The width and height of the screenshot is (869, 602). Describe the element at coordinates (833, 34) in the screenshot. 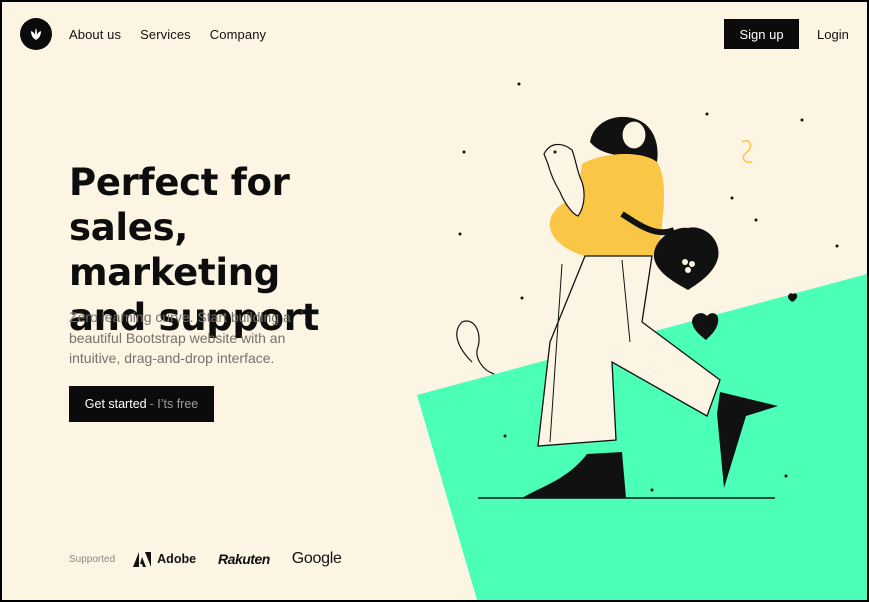

I see `login-link: Login` at that location.